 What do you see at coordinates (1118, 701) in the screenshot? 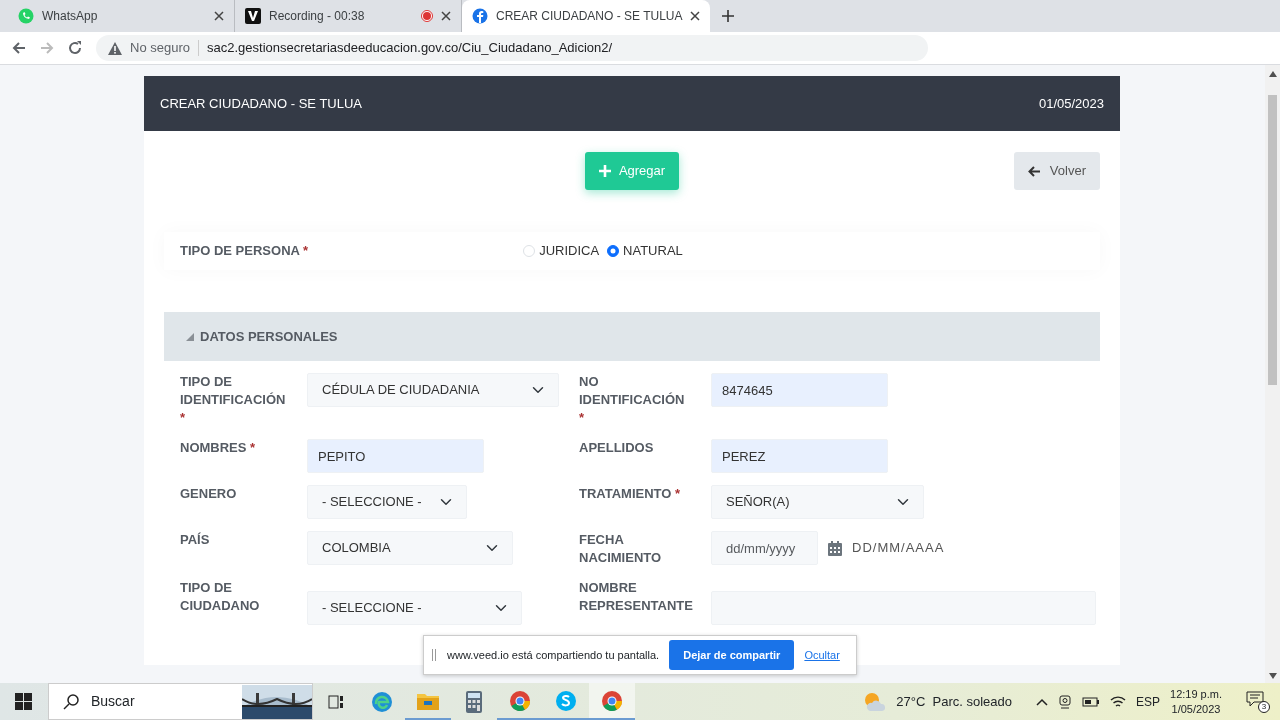
I see `wifi-icon` at bounding box center [1118, 701].